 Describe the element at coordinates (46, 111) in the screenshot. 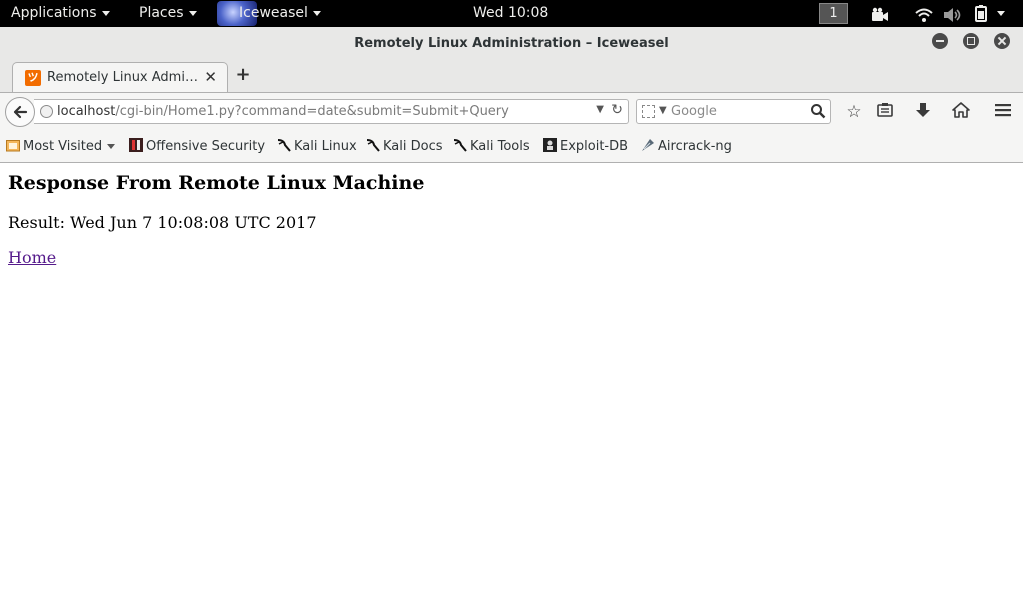

I see `globe-icon` at that location.